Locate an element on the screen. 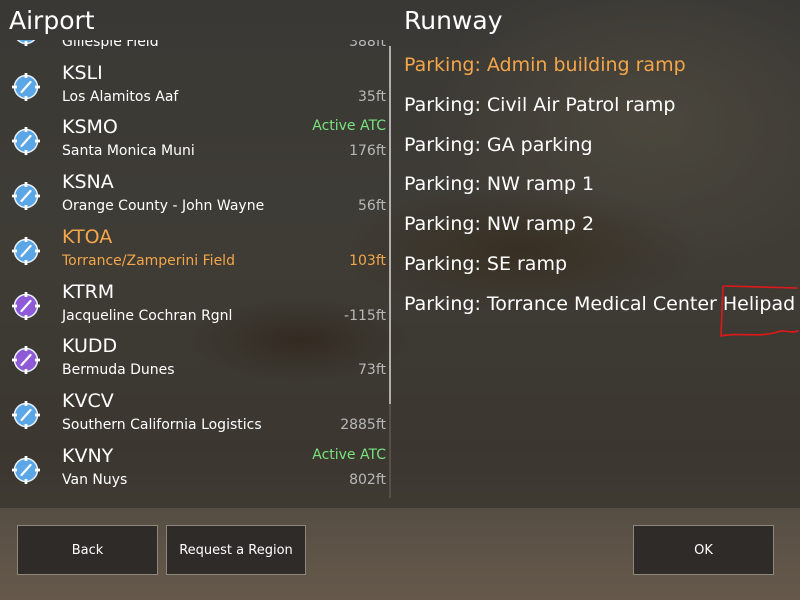 The image size is (800, 600). airport-name: Orange County - John Wayne is located at coordinates (163, 206).